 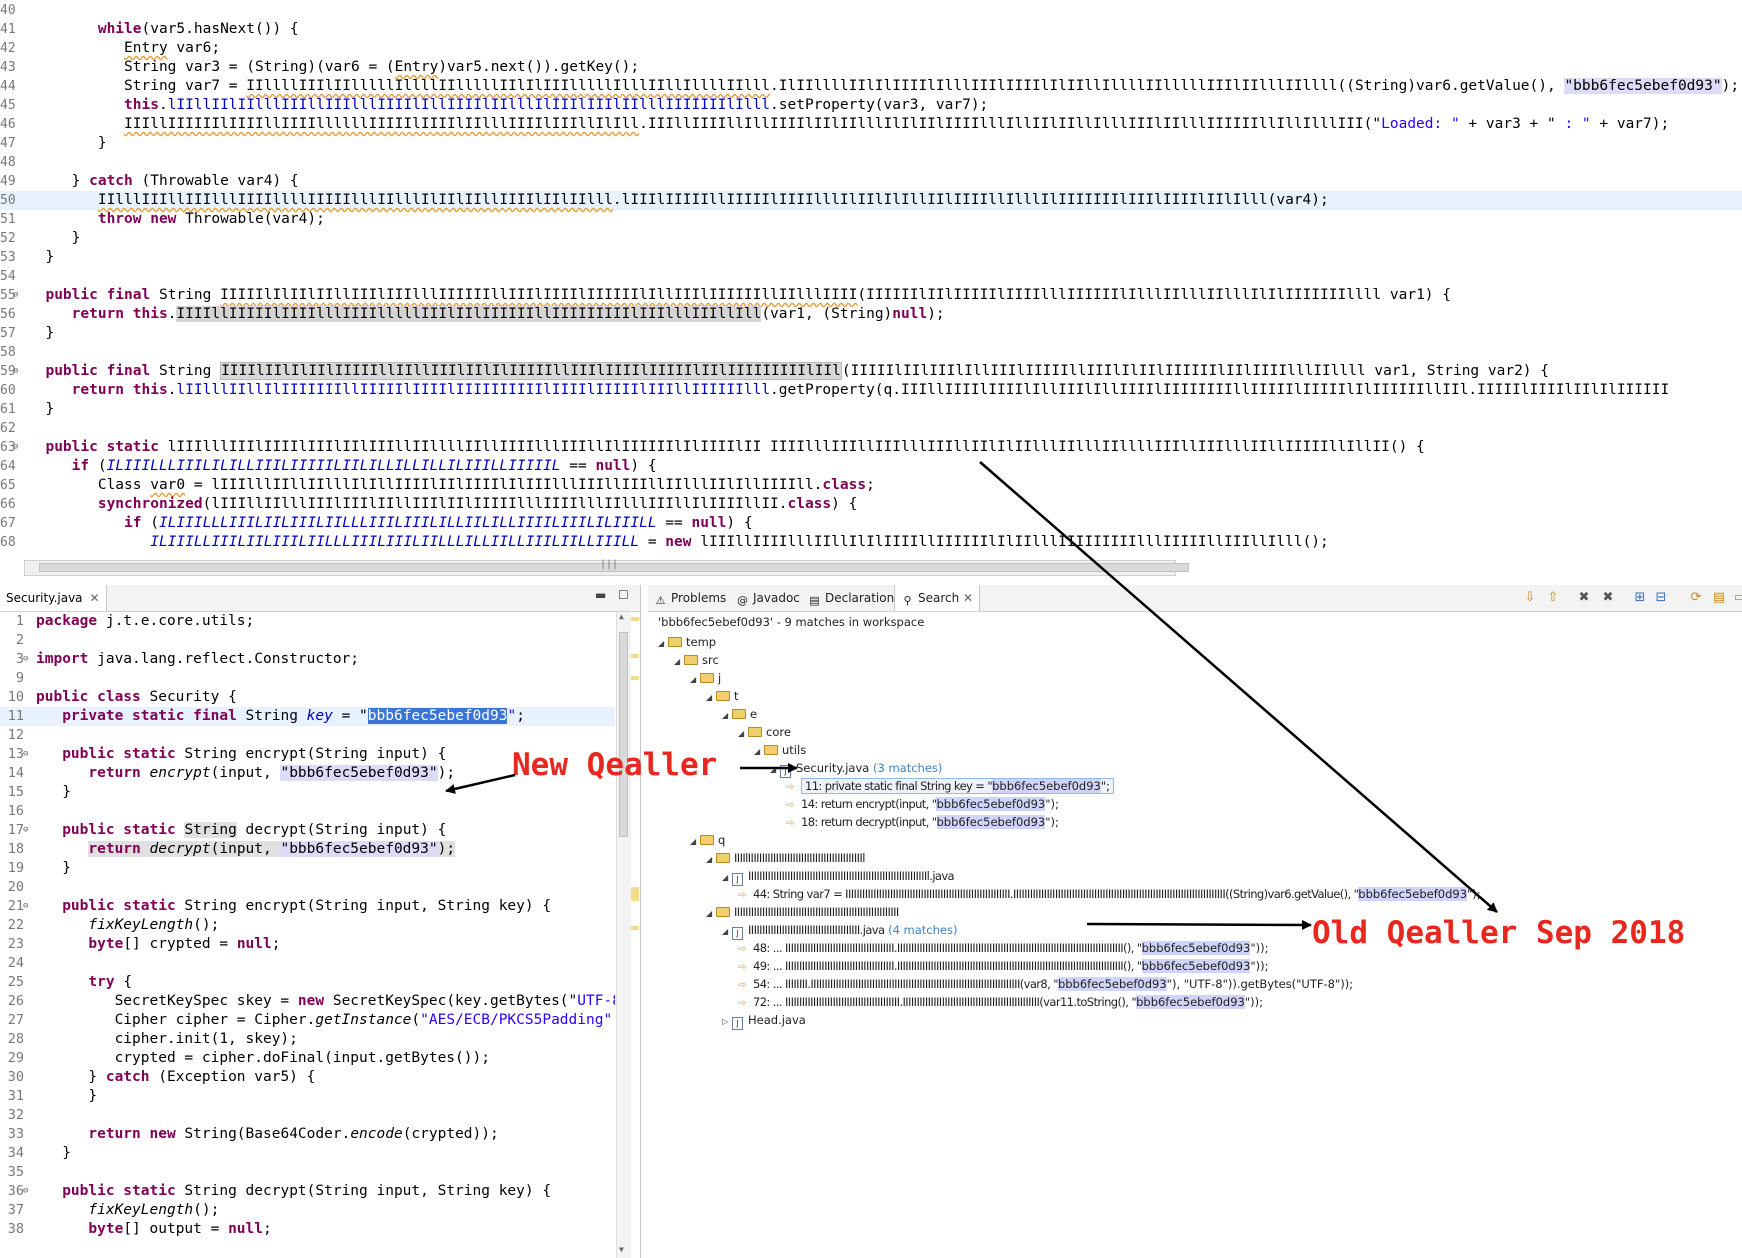 I want to click on arrow-new-to-code, so click(x=480, y=783).